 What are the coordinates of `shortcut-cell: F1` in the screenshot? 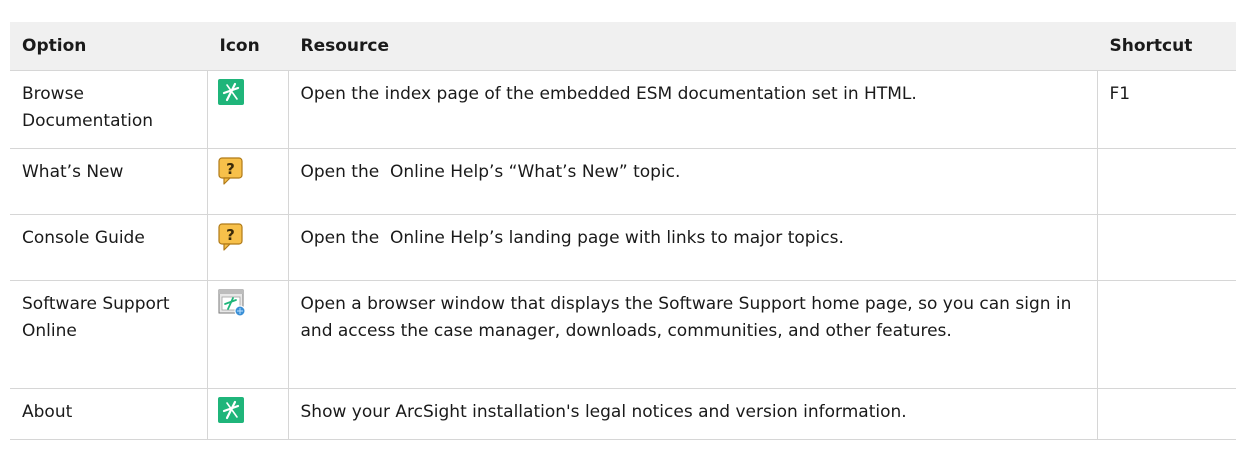 It's located at (1166, 109).